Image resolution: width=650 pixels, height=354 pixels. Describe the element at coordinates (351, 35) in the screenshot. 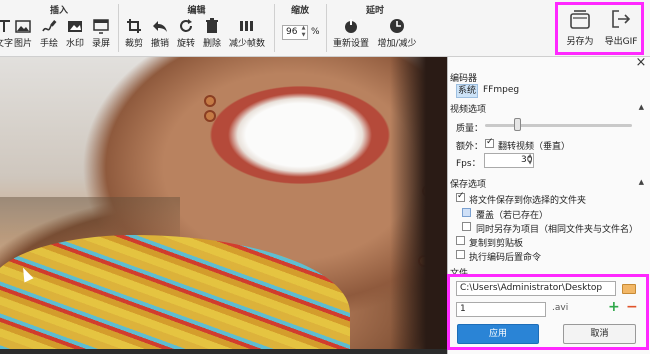

I see `reset-delay-button: 重新设置` at that location.